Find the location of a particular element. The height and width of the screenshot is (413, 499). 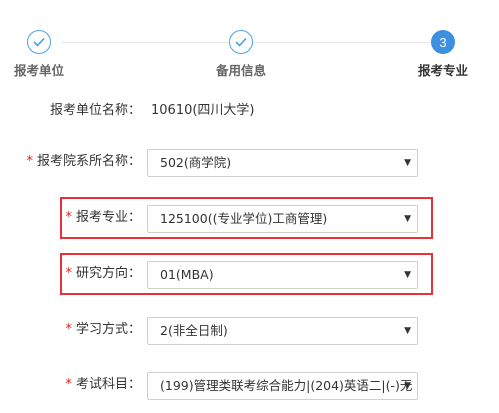

direction-label: * 研究方向： is located at coordinates (103, 273).